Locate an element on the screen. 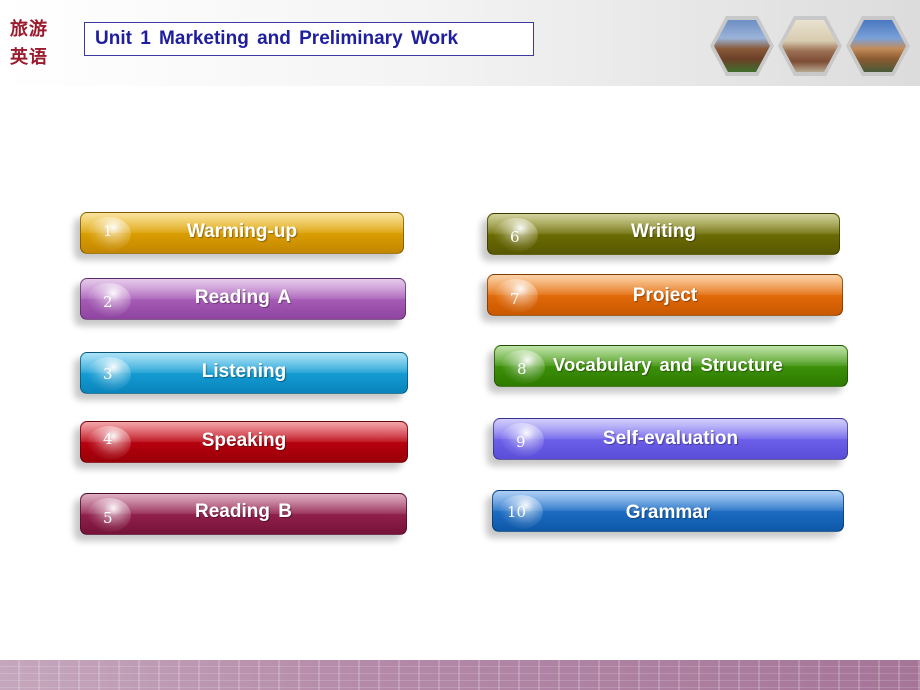 Image resolution: width=920 pixels, height=690 pixels. menu-label: Reading B is located at coordinates (243, 511).